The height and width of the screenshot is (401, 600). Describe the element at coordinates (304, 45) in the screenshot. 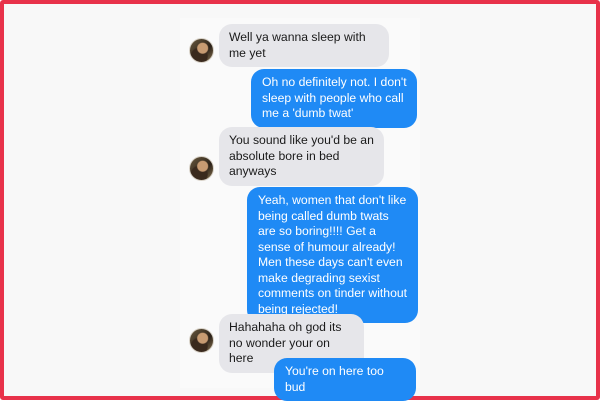

I see `received-message-bubble: Well ya wanna sleep with me yet` at that location.